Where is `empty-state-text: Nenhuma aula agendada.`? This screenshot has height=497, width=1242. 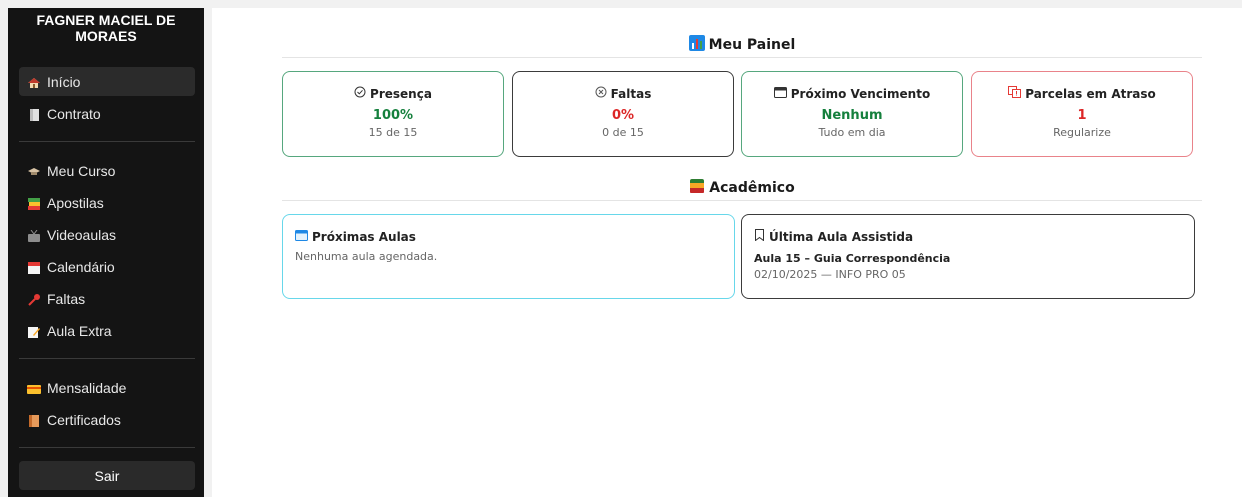 empty-state-text: Nenhuma aula agendada. is located at coordinates (366, 256).